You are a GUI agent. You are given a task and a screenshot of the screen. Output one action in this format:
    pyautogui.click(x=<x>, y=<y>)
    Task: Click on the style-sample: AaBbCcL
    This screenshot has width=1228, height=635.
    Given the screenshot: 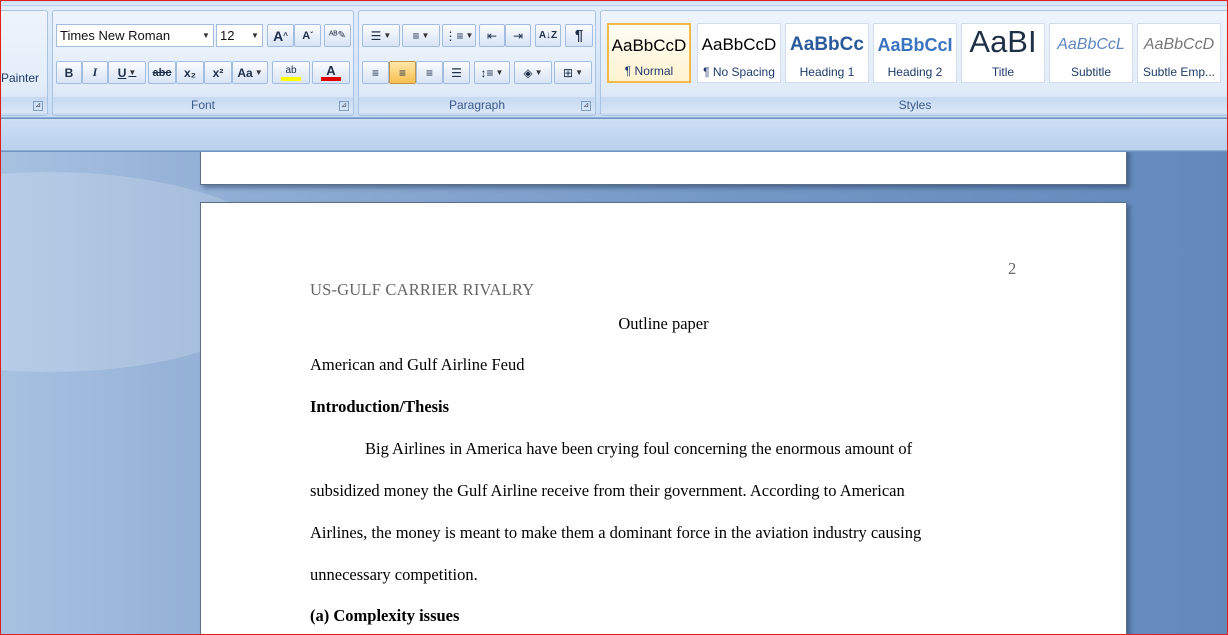 What is the action you would take?
    pyautogui.click(x=1091, y=44)
    